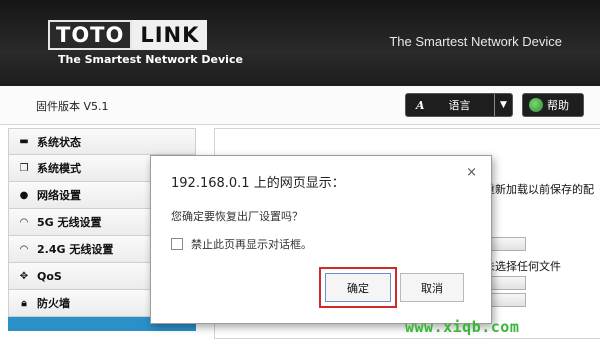 This screenshot has height=339, width=600. I want to click on help-icon, so click(536, 105).